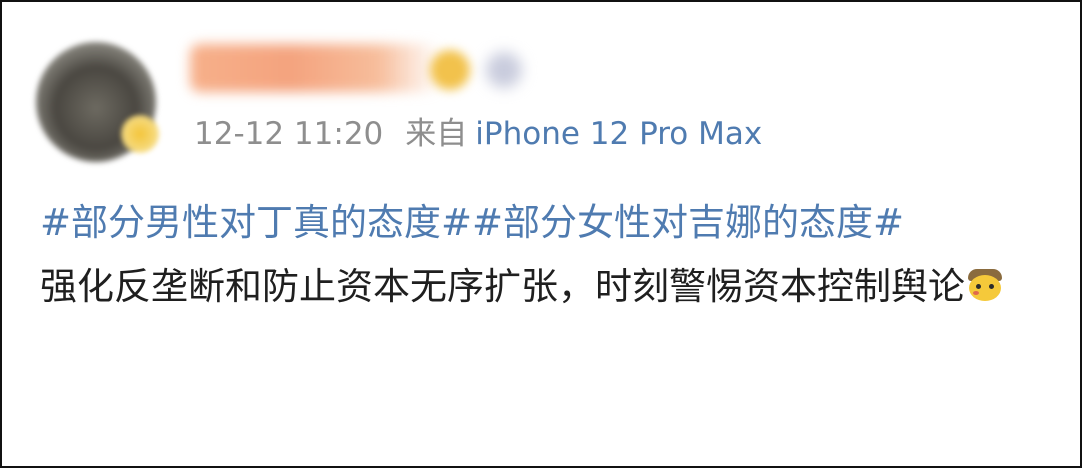 This screenshot has height=468, width=1082. What do you see at coordinates (289, 134) in the screenshot?
I see `post-timestamp: 12-12 11:20` at bounding box center [289, 134].